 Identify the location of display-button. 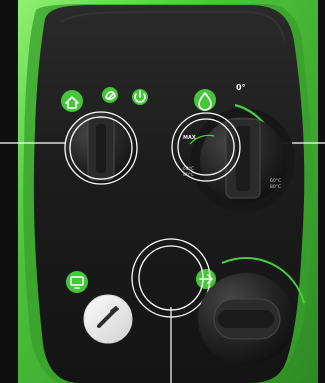
(77, 282).